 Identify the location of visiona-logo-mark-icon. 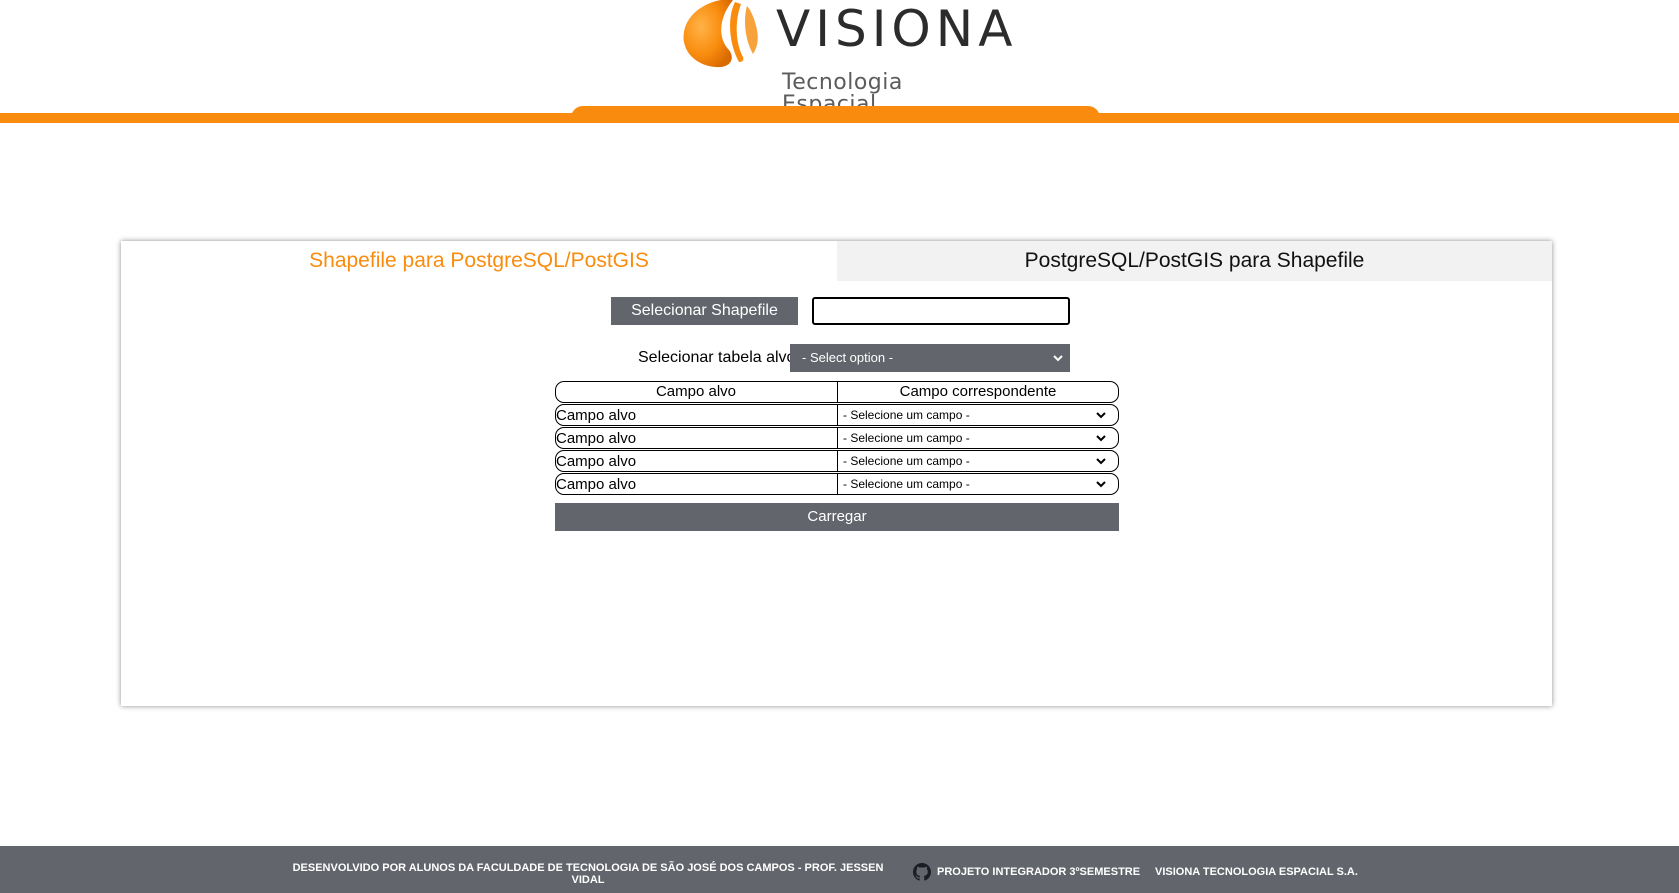
(720, 34).